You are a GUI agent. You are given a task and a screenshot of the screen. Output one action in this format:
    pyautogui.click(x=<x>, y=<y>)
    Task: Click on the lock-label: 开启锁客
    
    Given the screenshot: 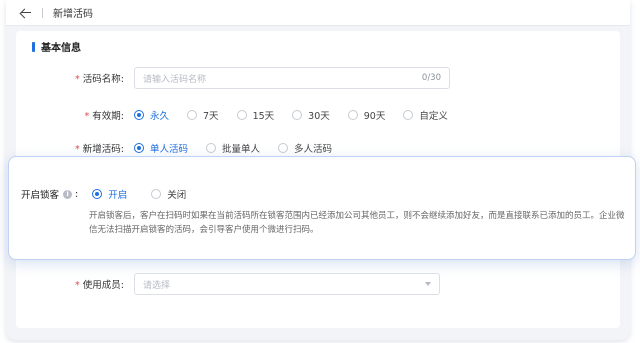 What is the action you would take?
    pyautogui.click(x=40, y=195)
    